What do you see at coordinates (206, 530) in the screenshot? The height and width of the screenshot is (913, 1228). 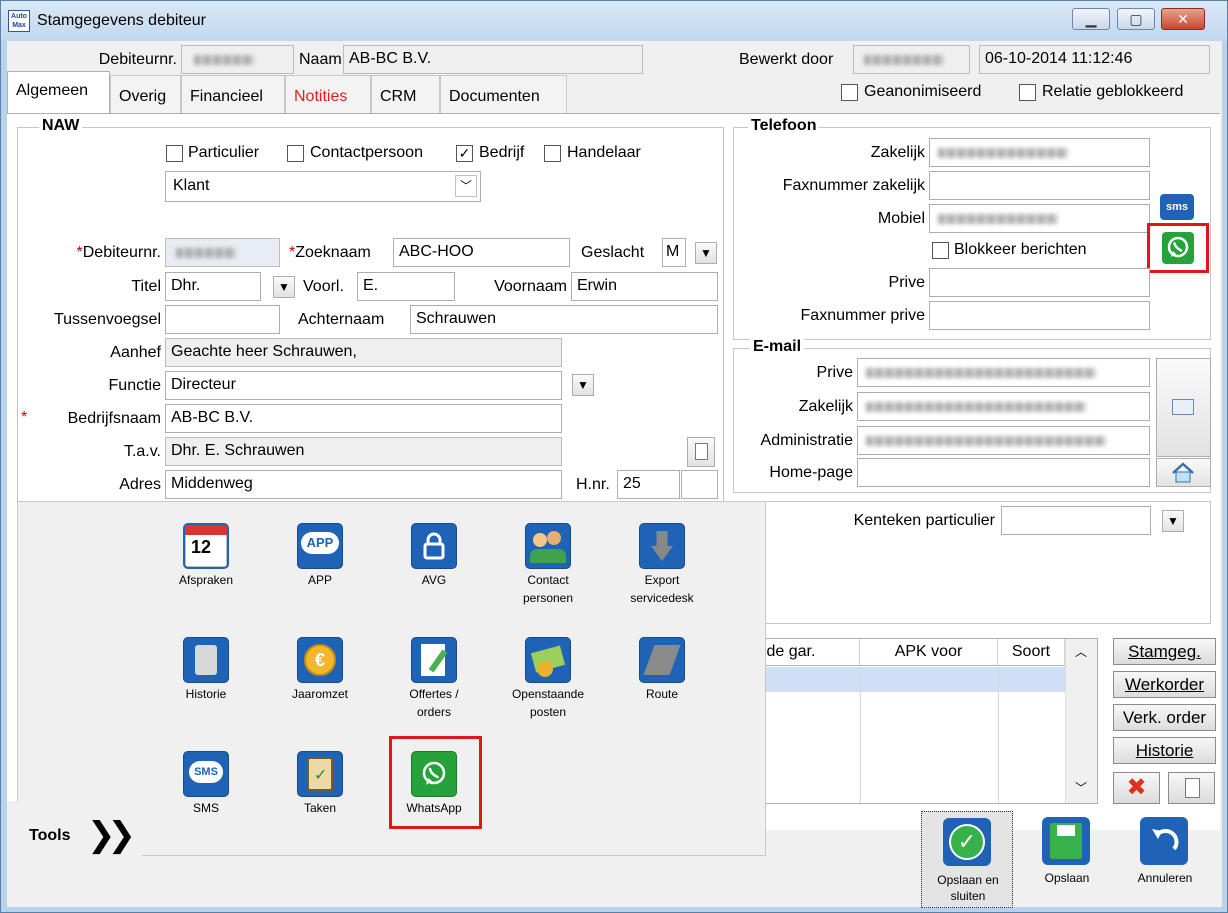 I see `calendar-header` at bounding box center [206, 530].